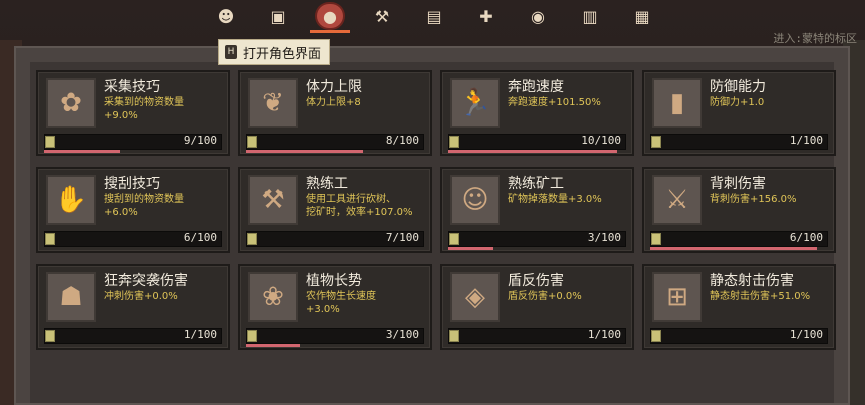  I want to click on skill-description: 盾反伤害+0.0%, so click(545, 296).